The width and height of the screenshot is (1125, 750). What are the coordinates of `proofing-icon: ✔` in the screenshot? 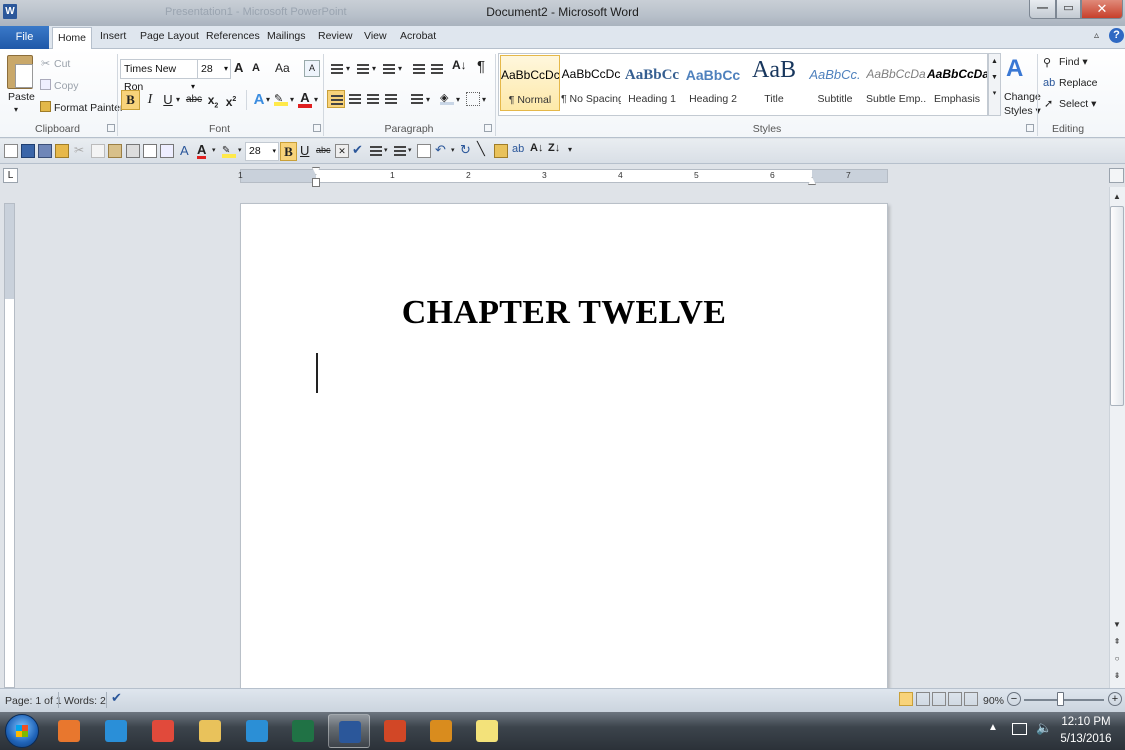 It's located at (116, 698).